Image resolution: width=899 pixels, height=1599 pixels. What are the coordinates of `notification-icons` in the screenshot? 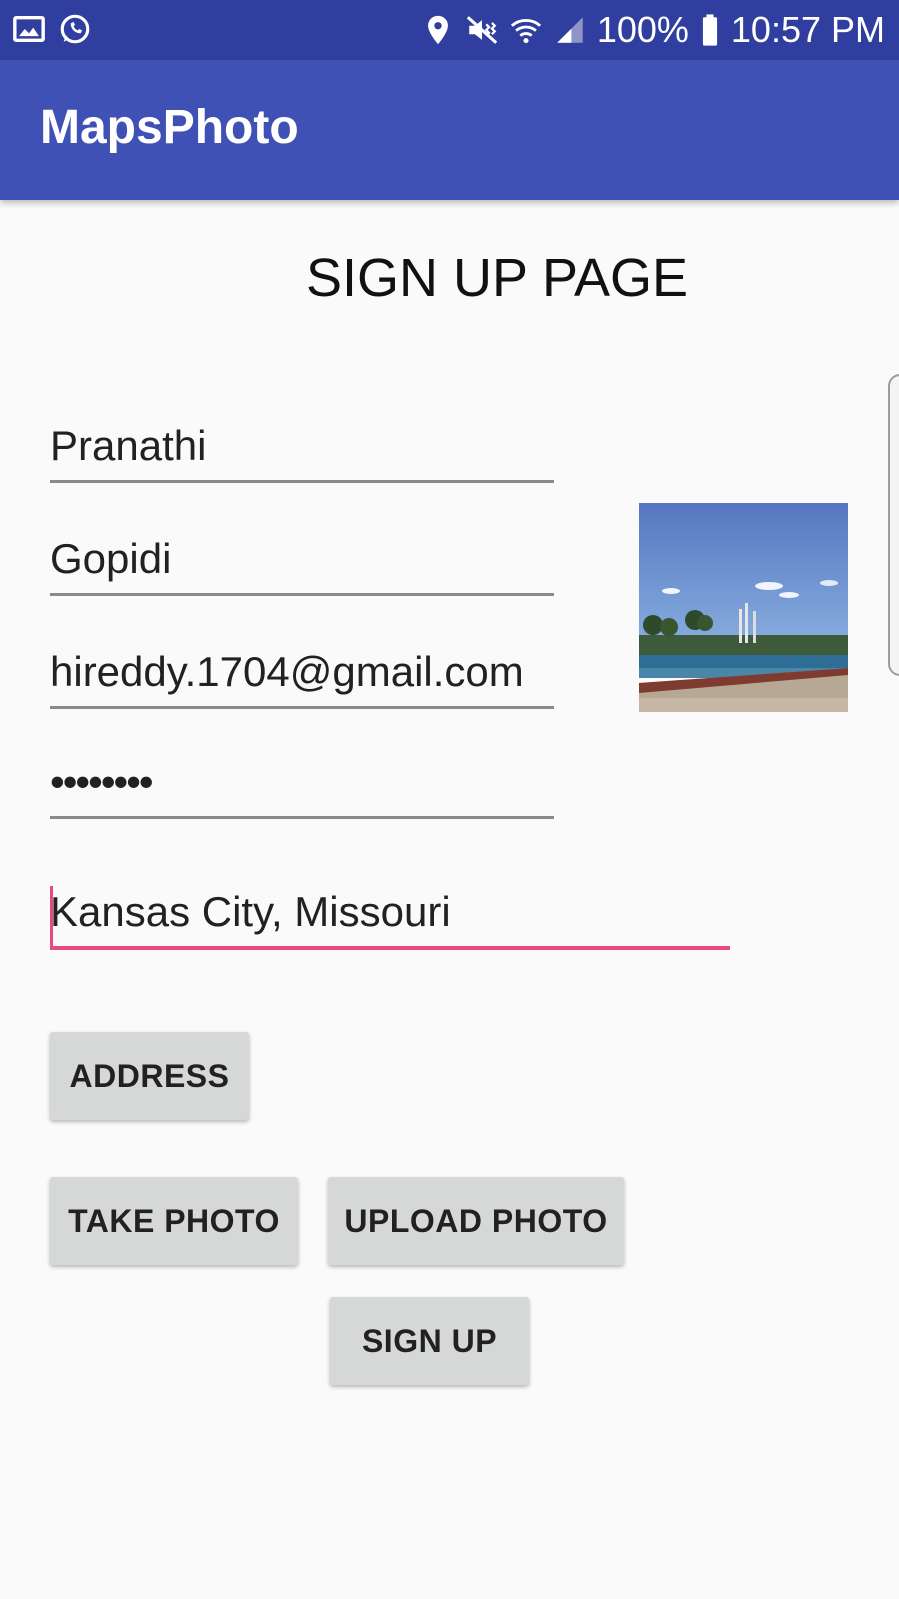 It's located at (52, 29).